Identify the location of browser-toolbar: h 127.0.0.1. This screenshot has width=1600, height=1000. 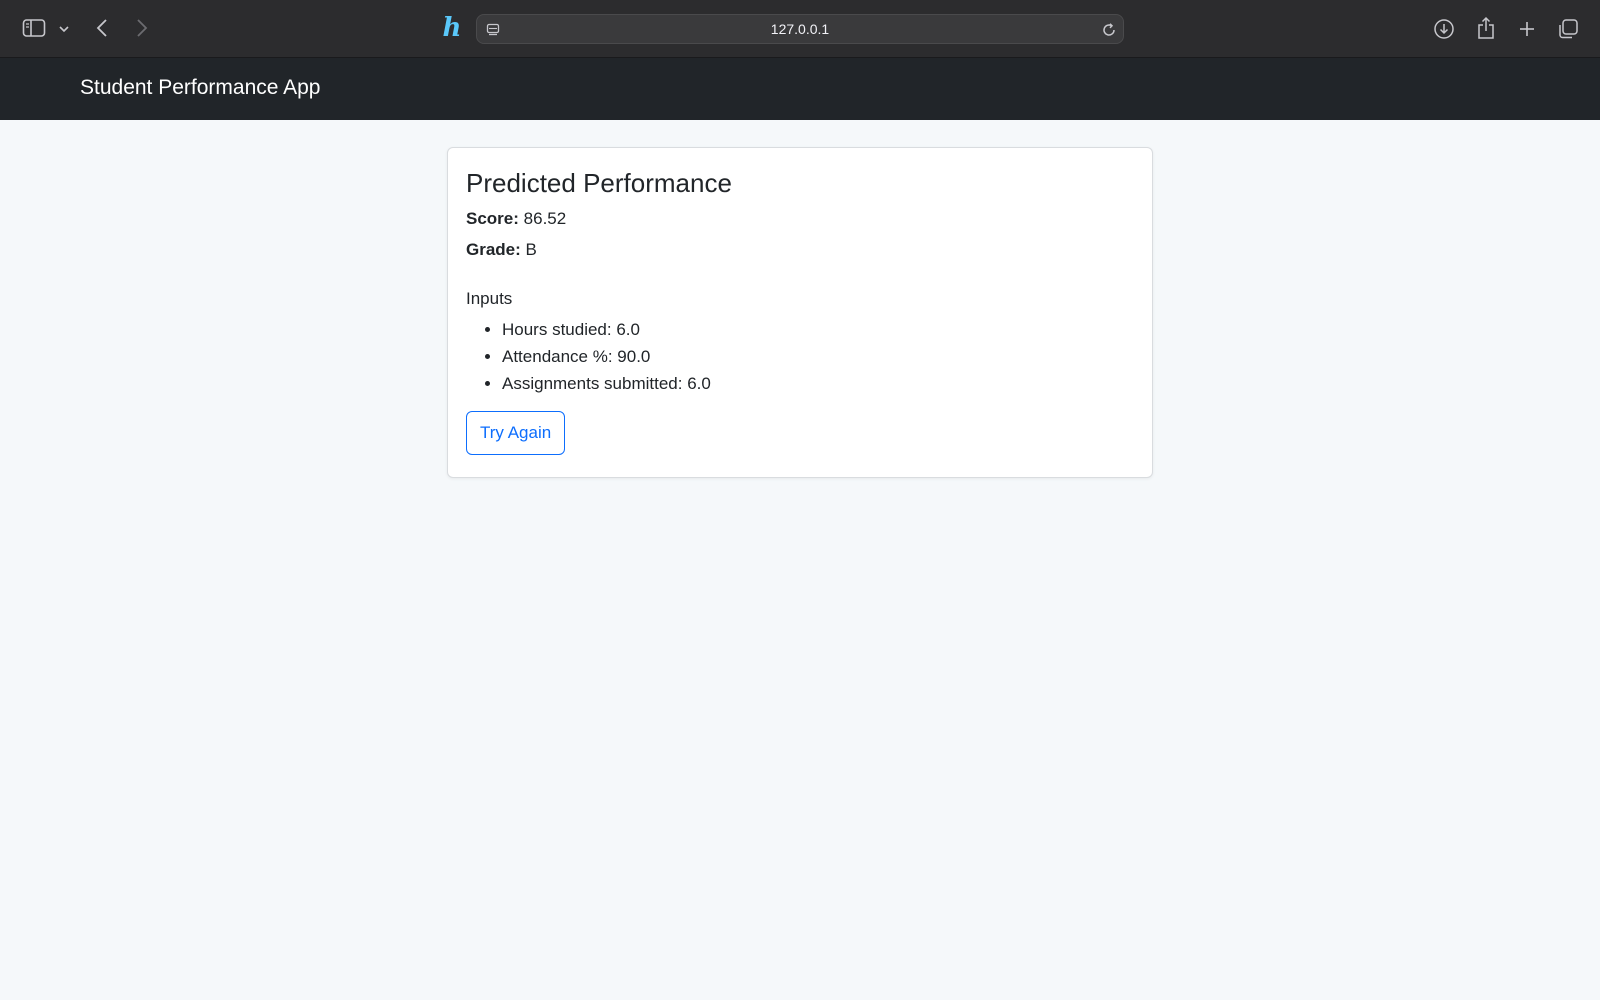
(800, 29).